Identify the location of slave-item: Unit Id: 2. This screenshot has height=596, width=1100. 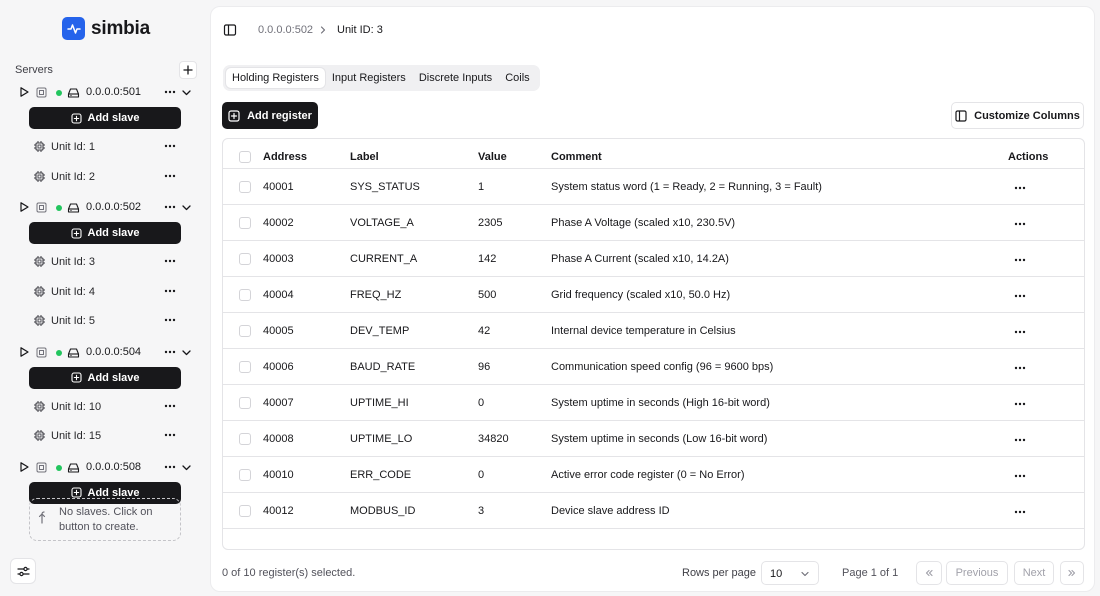
(104, 177).